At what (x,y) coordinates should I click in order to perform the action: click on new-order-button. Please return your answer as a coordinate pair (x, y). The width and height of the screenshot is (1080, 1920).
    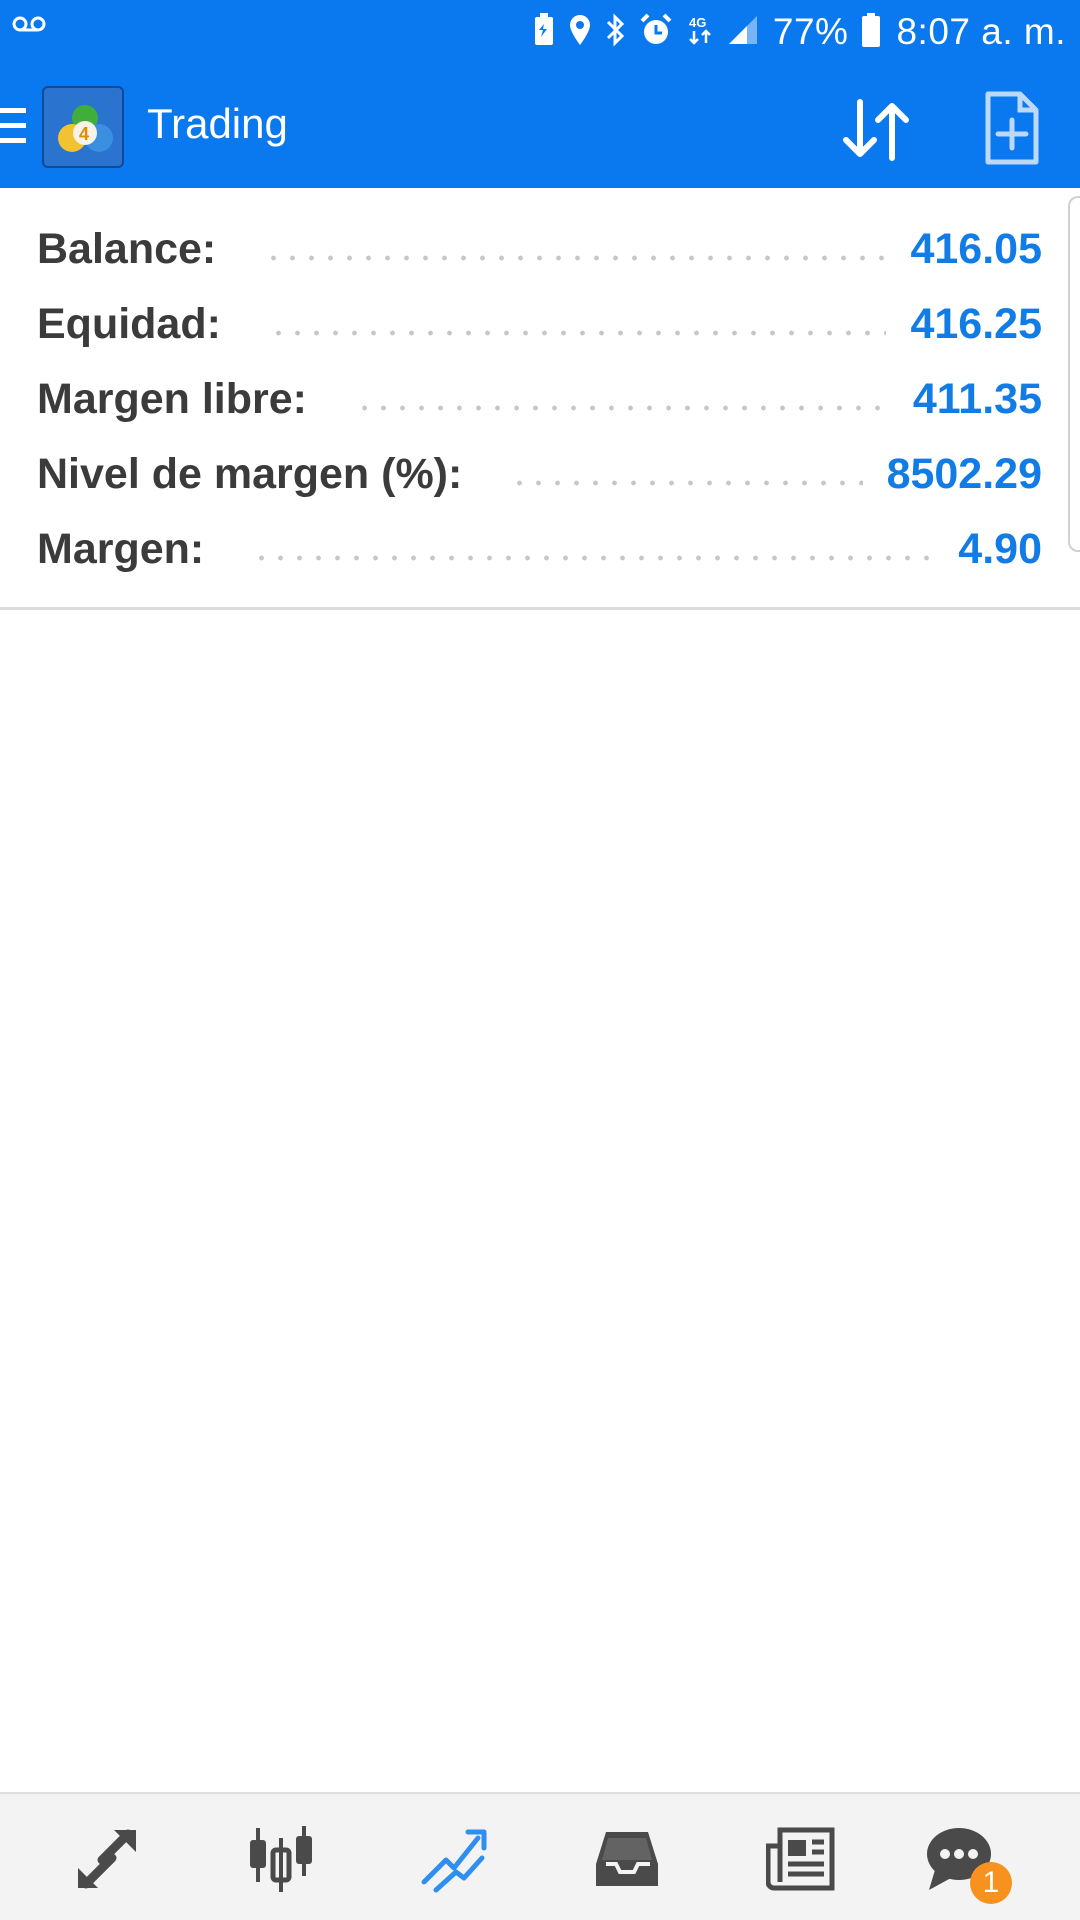
    Looking at the image, I should click on (1012, 128).